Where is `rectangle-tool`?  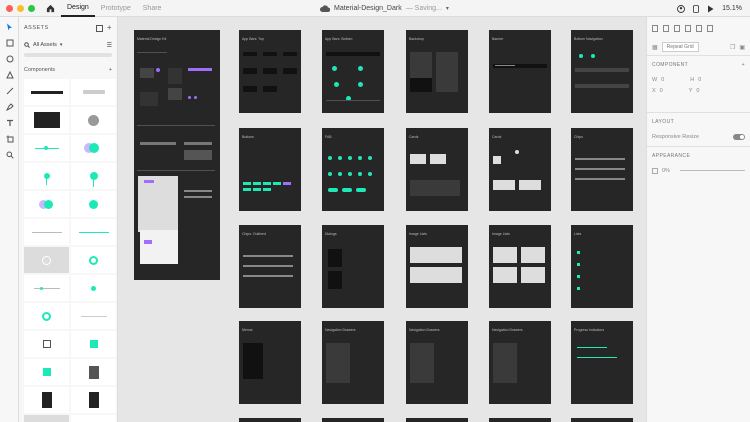 rectangle-tool is located at coordinates (9, 43).